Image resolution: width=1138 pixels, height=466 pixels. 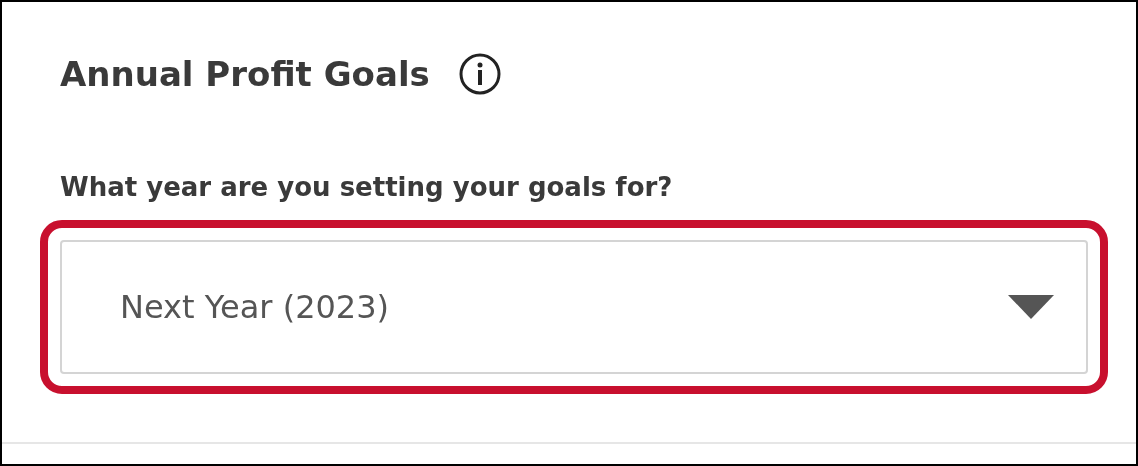 I want to click on info-icon, so click(x=479, y=74).